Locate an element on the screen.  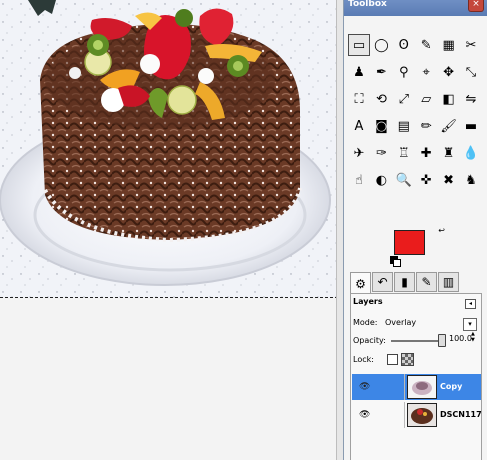
fuzzy-select-2-icon: ✖ is located at coordinates (449, 180).